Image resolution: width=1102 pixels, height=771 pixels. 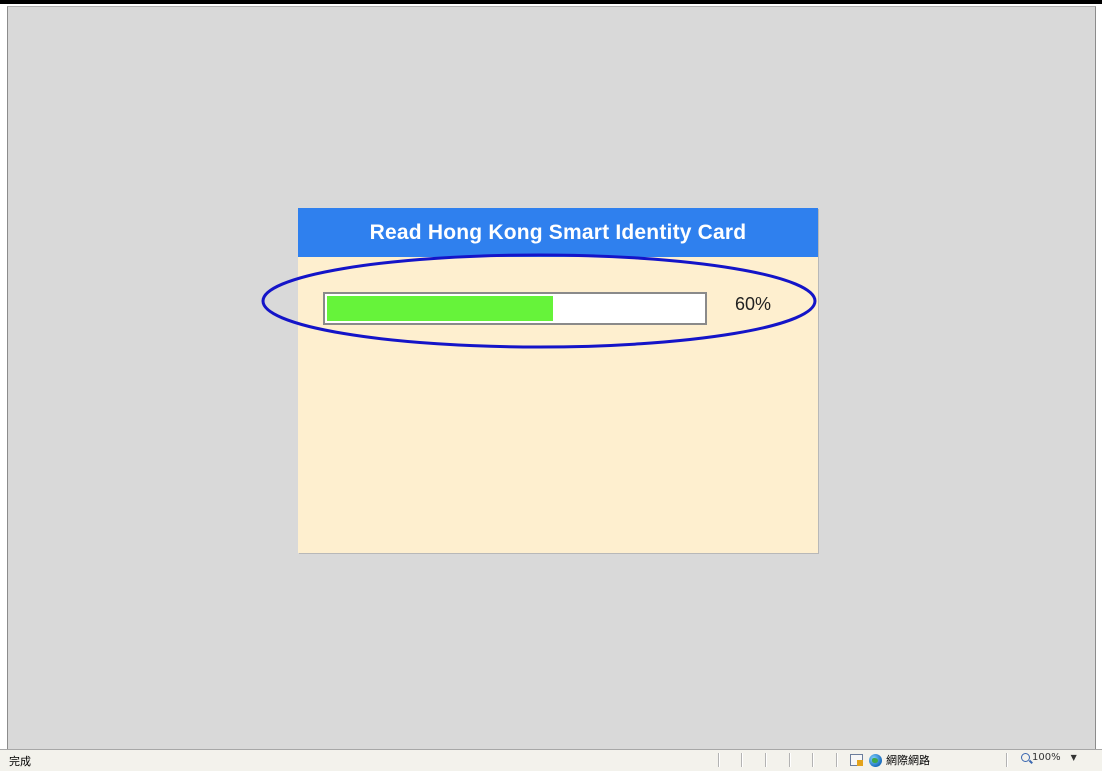 I want to click on progress-bar-fill, so click(x=440, y=308).